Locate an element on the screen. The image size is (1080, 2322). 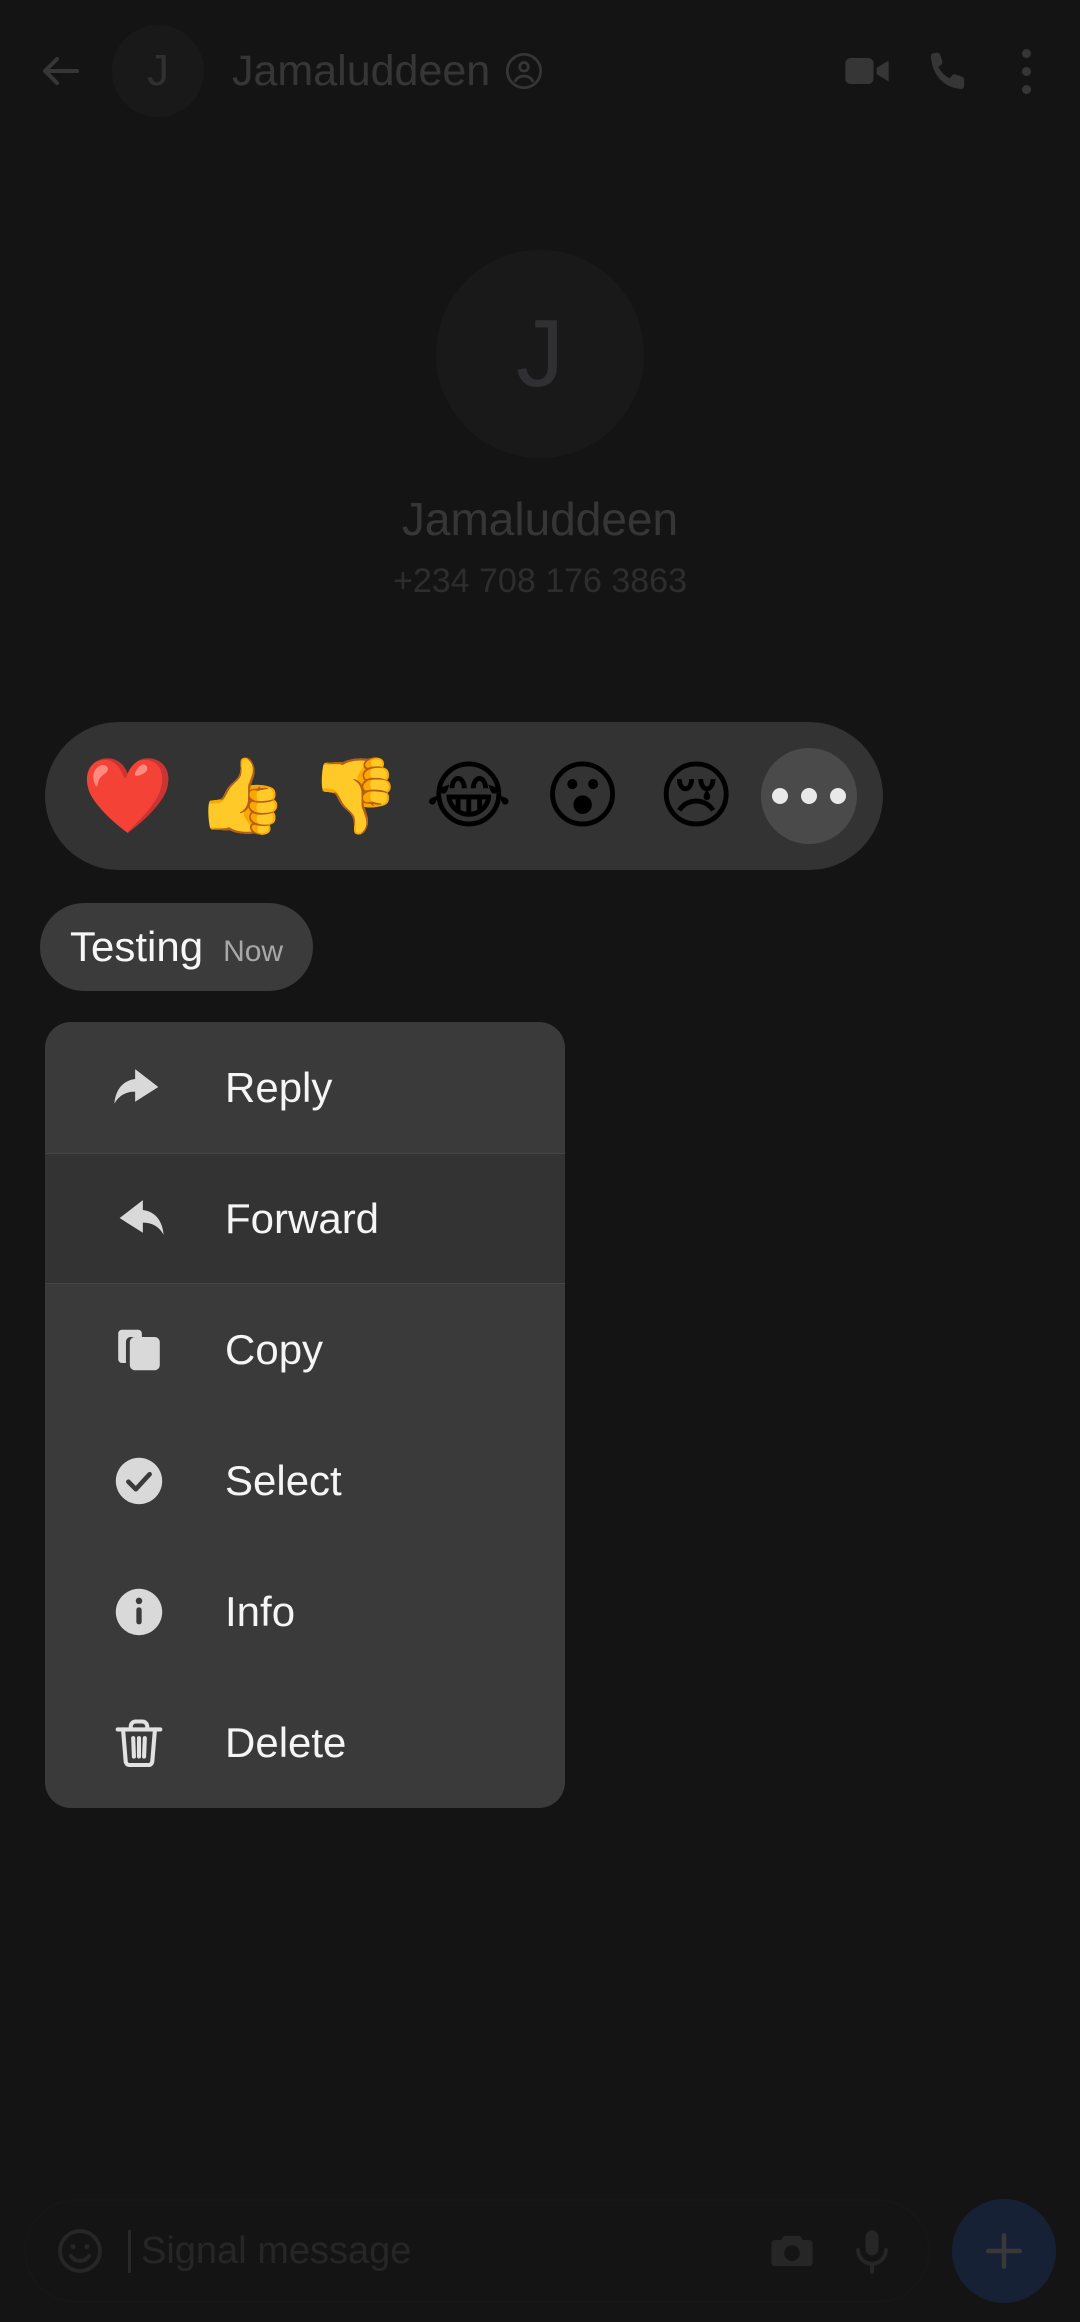
toolbar-contact-name: Jamaluddeen is located at coordinates (388, 71).